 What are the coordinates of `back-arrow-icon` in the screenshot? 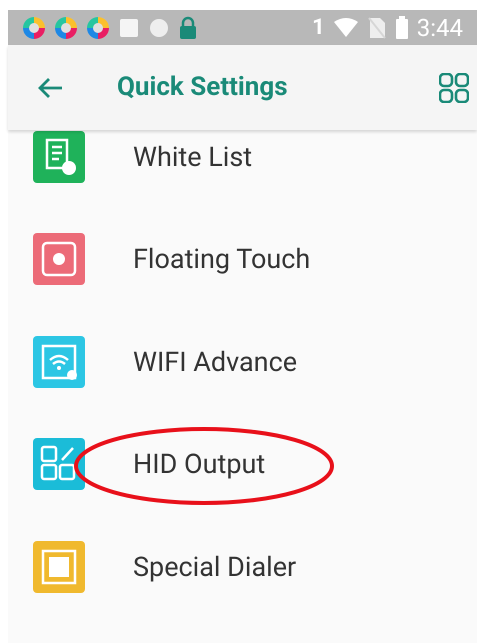 It's located at (50, 87).